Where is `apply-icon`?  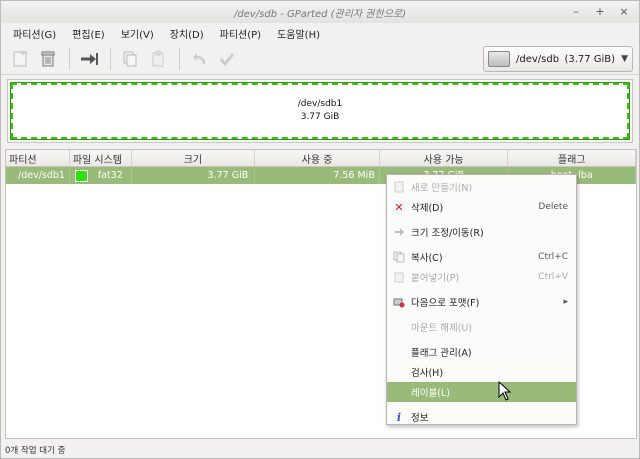
apply-icon is located at coordinates (227, 59).